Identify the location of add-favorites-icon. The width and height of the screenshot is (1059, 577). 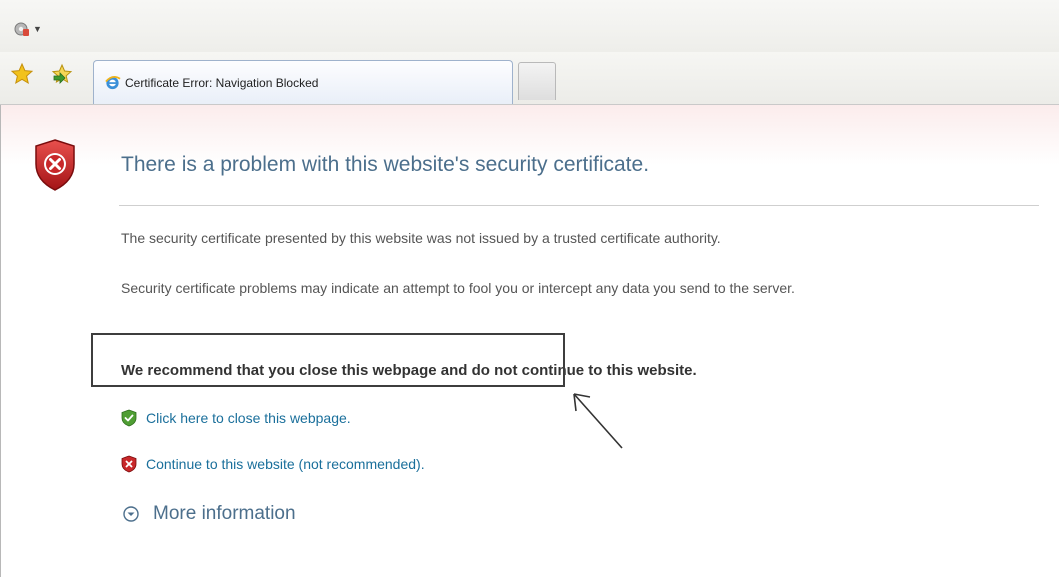
(62, 73).